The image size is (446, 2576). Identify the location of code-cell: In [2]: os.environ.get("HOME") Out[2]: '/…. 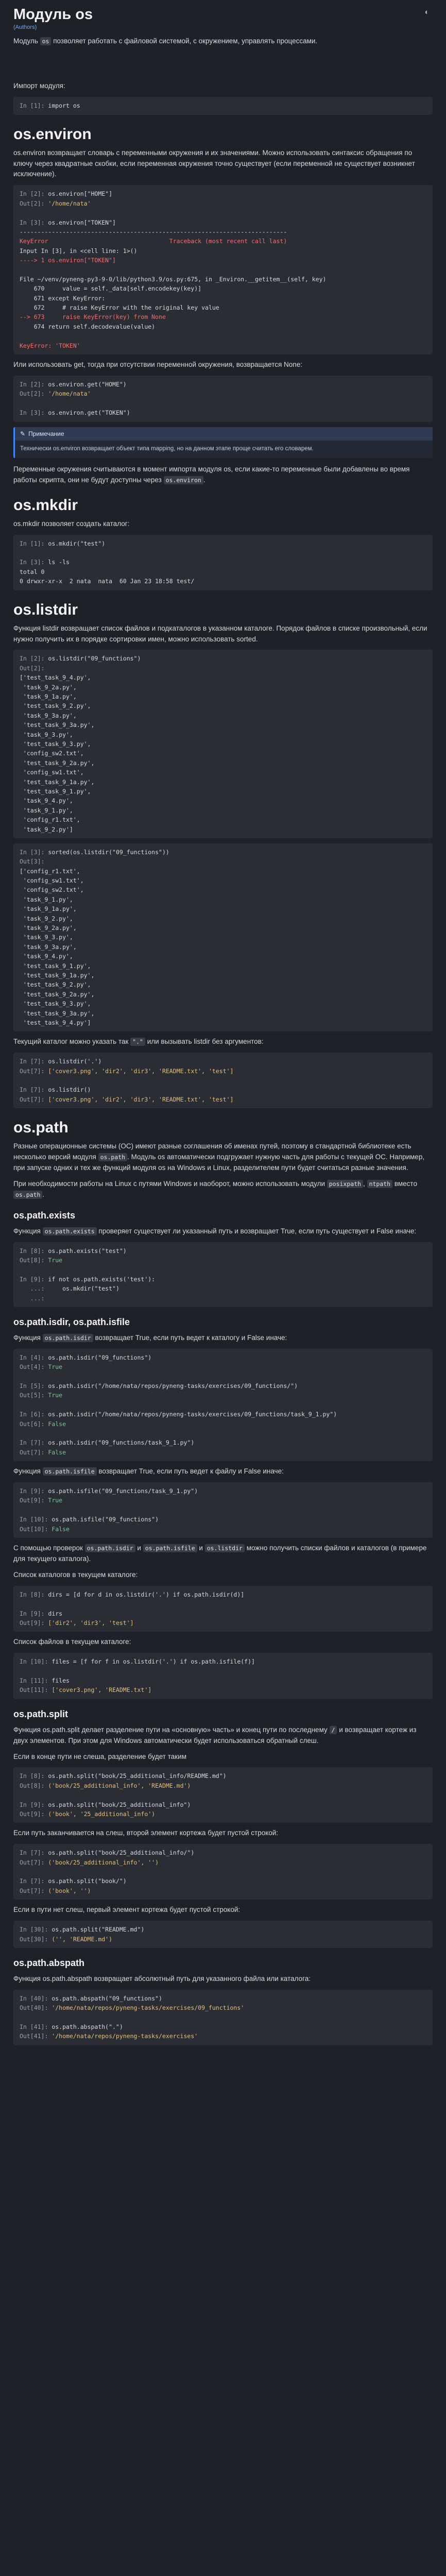
(223, 398).